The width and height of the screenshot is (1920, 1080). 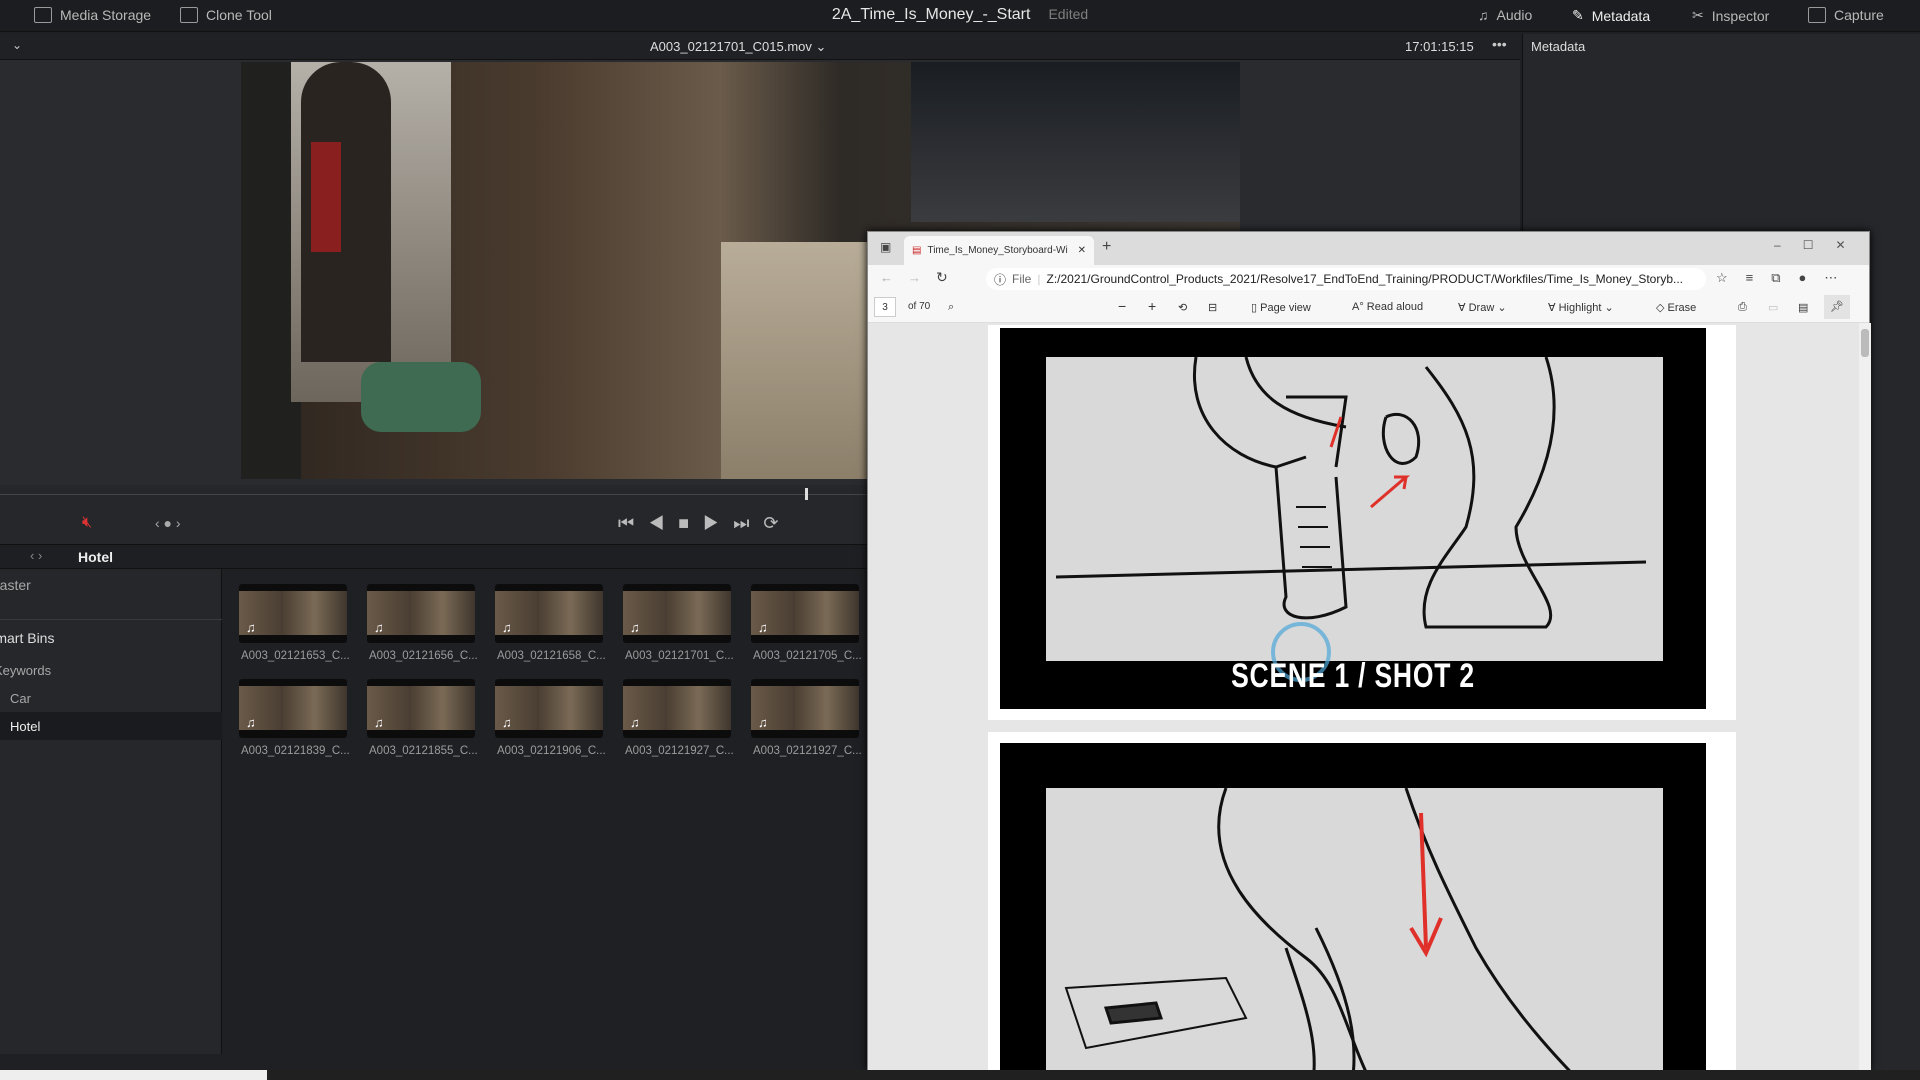 I want to click on sidebar-item-car: Car, so click(x=20, y=698).